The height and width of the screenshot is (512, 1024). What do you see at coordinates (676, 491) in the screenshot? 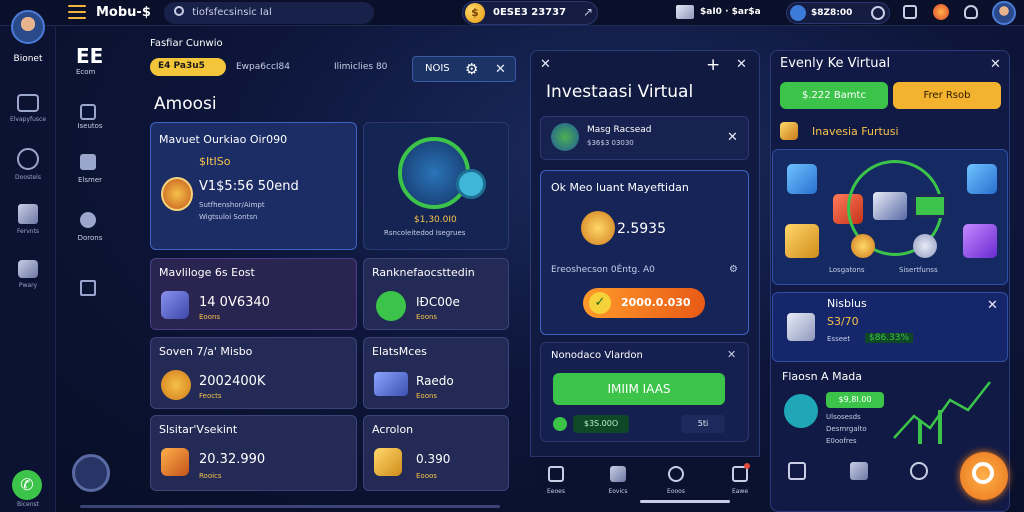
I see `nav-label: Eooos` at bounding box center [676, 491].